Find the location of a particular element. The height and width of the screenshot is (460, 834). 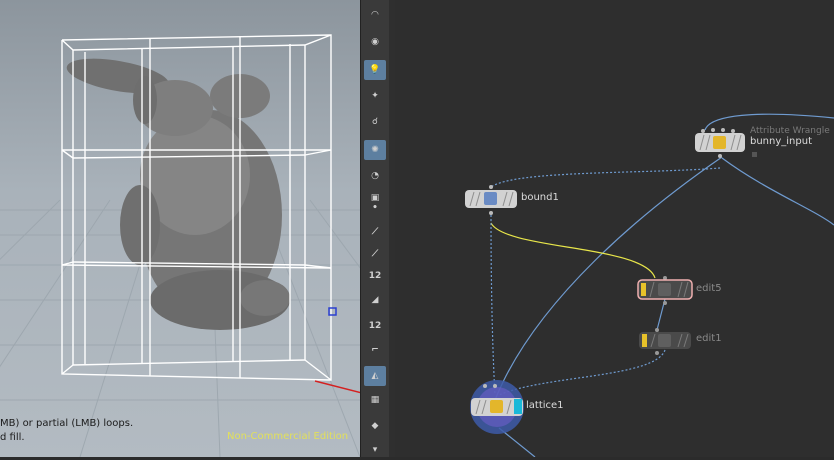

more-arrow-toggle: ▾ is located at coordinates (375, 450).